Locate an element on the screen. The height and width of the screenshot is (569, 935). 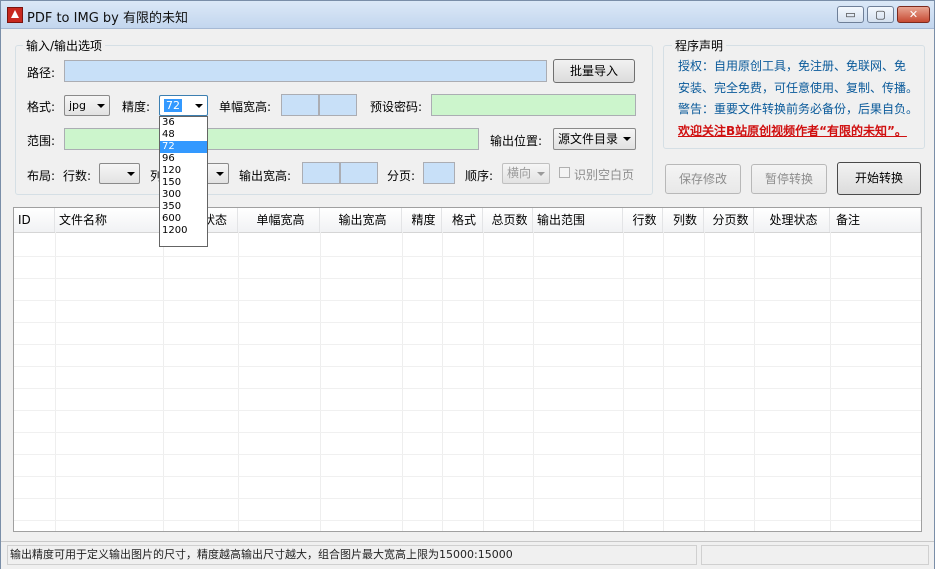
range-input is located at coordinates (271, 139).